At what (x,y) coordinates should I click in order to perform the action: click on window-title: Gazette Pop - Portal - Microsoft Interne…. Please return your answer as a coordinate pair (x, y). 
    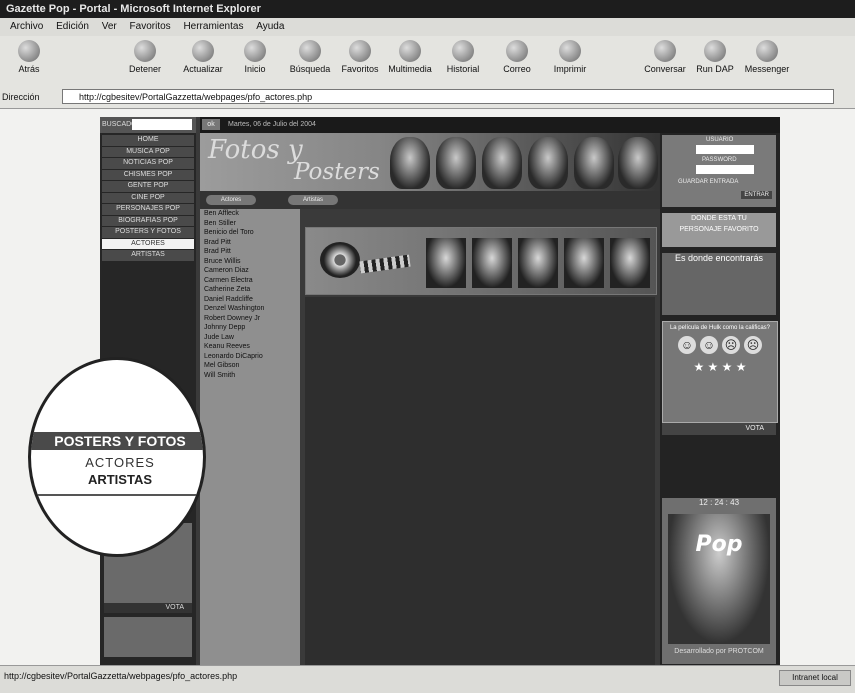
    Looking at the image, I should click on (427, 9).